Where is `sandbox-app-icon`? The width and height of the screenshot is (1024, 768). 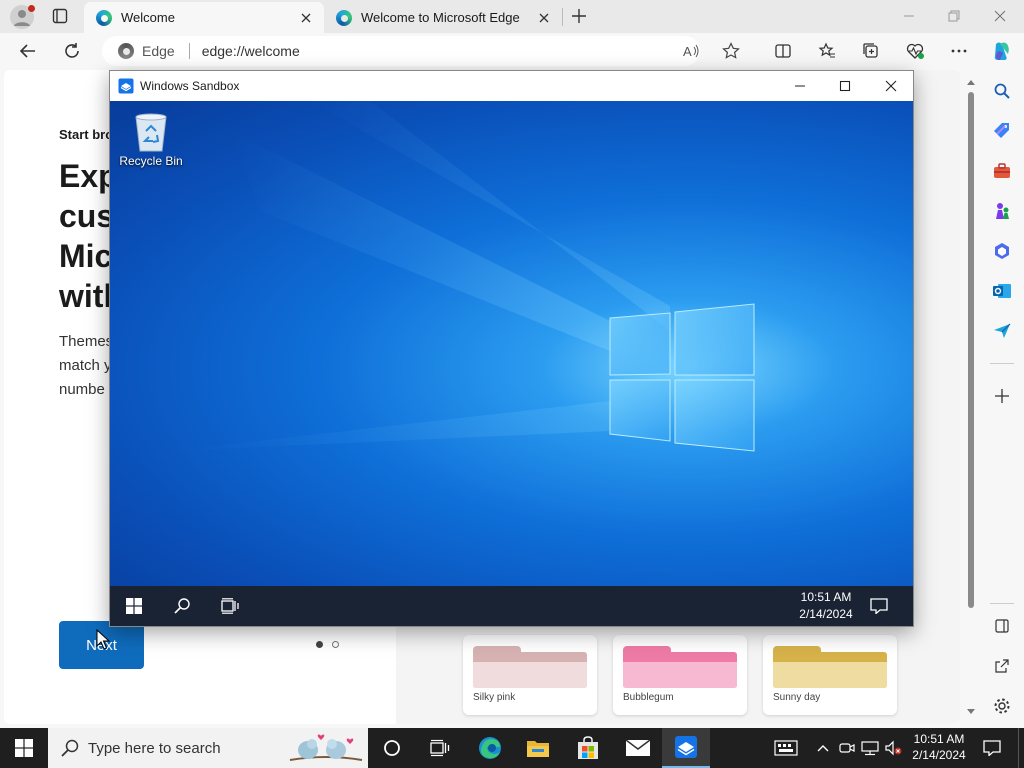 sandbox-app-icon is located at coordinates (686, 747).